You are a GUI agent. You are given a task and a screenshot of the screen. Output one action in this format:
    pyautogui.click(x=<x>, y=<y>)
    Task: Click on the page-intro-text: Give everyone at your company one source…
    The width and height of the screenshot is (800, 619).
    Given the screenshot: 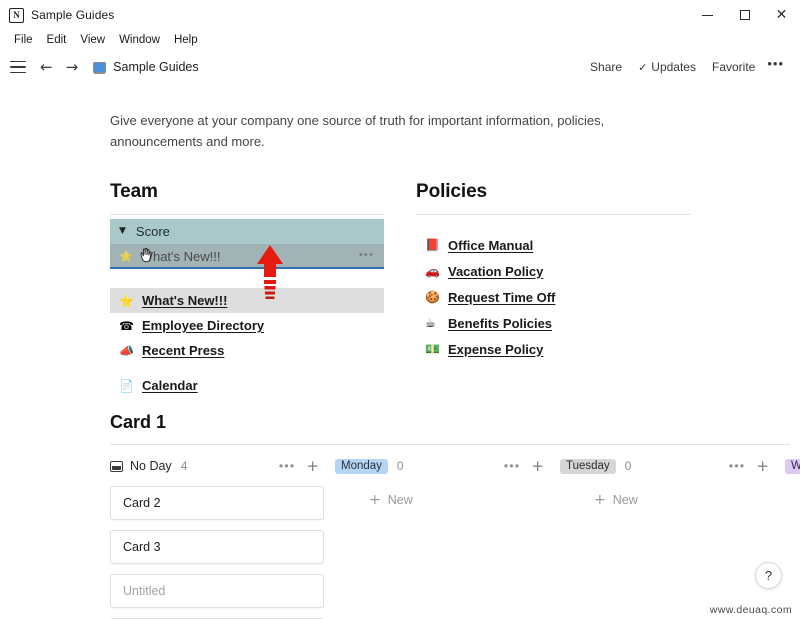 What is the action you would take?
    pyautogui.click(x=357, y=131)
    